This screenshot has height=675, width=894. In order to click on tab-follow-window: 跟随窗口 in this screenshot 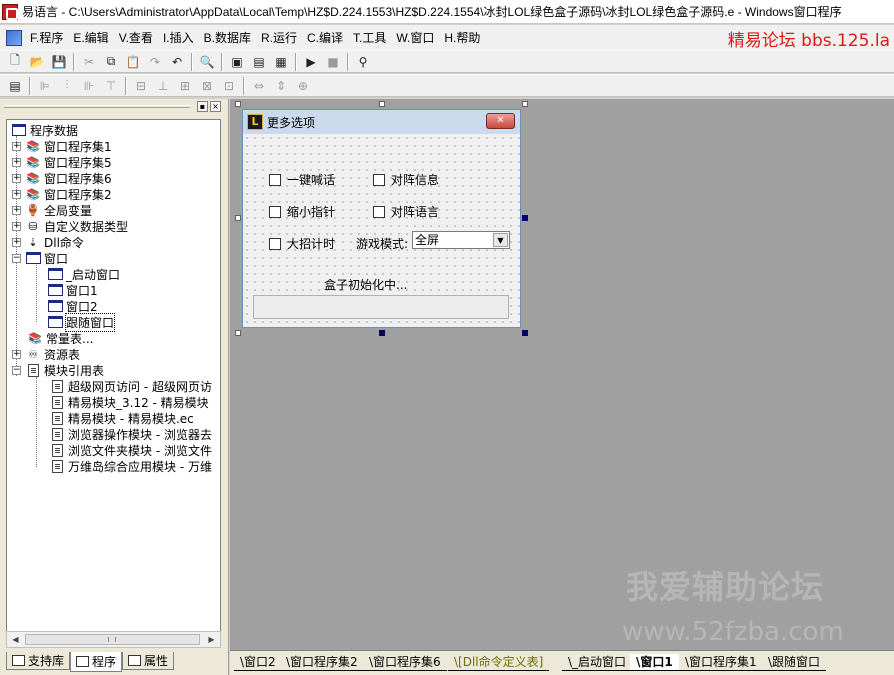, I will do `click(794, 662)`.